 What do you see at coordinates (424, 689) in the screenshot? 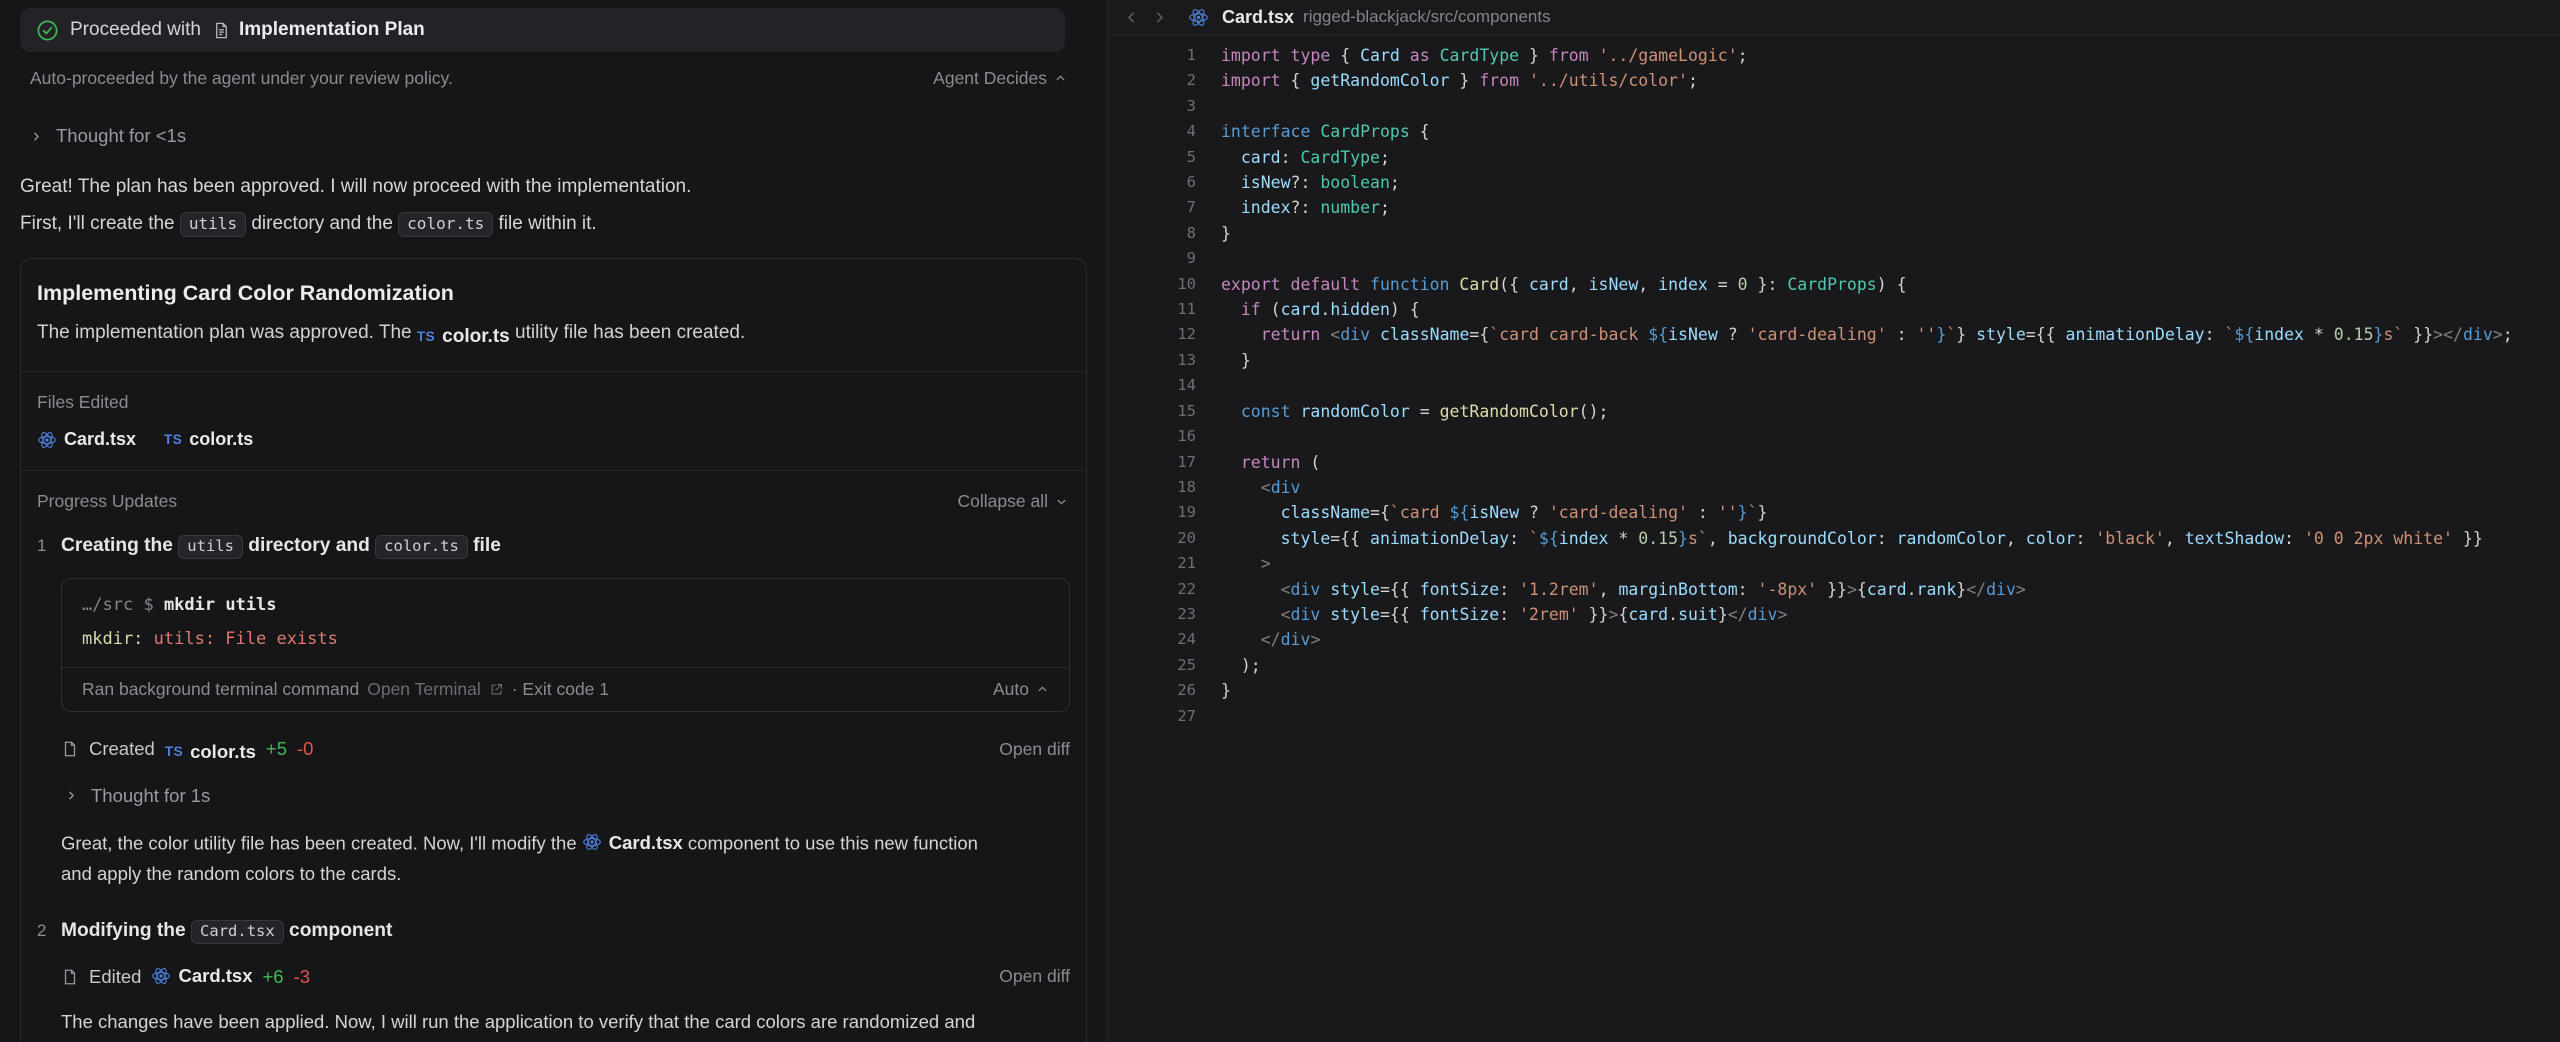
I see `open-terminal-link: Open Terminal` at bounding box center [424, 689].